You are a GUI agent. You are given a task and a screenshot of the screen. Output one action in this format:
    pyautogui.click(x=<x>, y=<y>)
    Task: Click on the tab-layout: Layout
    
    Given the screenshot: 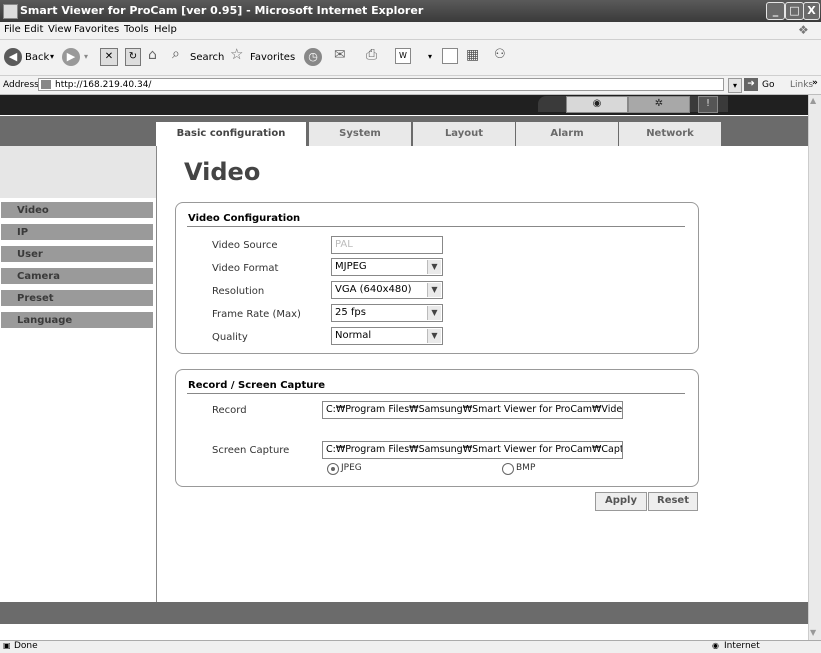 What is the action you would take?
    pyautogui.click(x=464, y=134)
    